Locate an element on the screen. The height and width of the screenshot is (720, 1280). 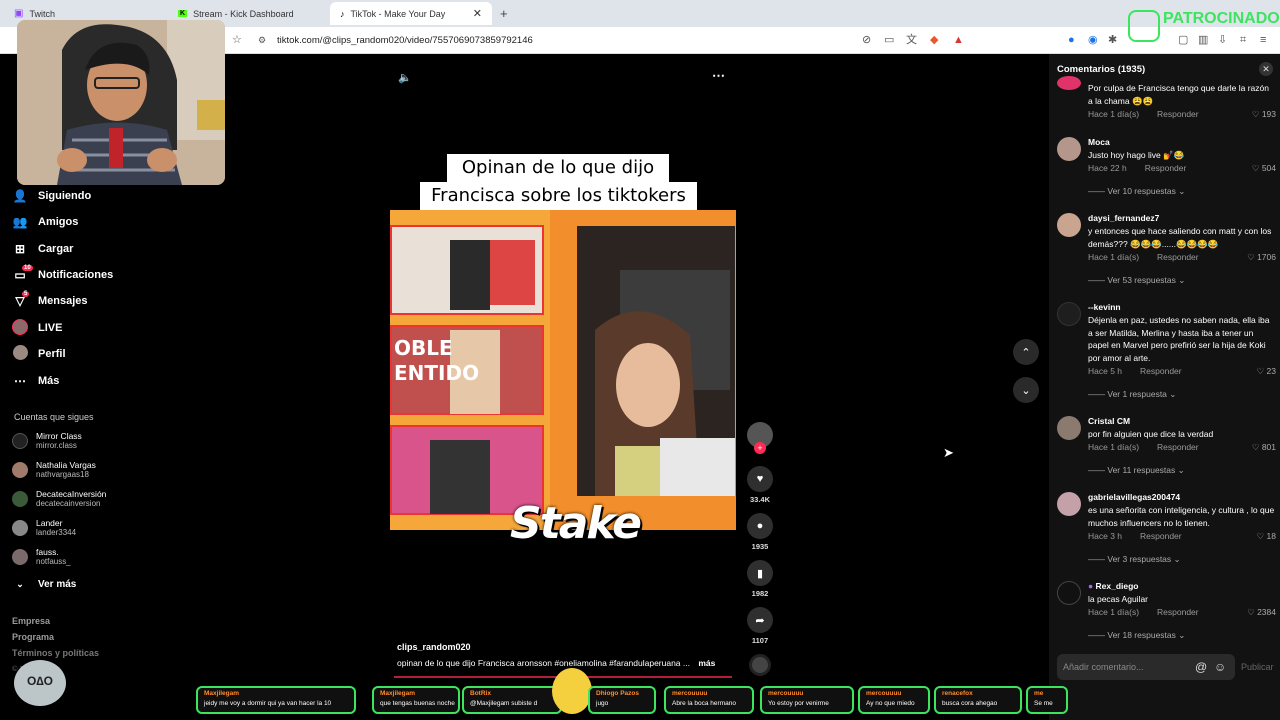
comment-user: --kevinn is located at coordinates (1104, 307).